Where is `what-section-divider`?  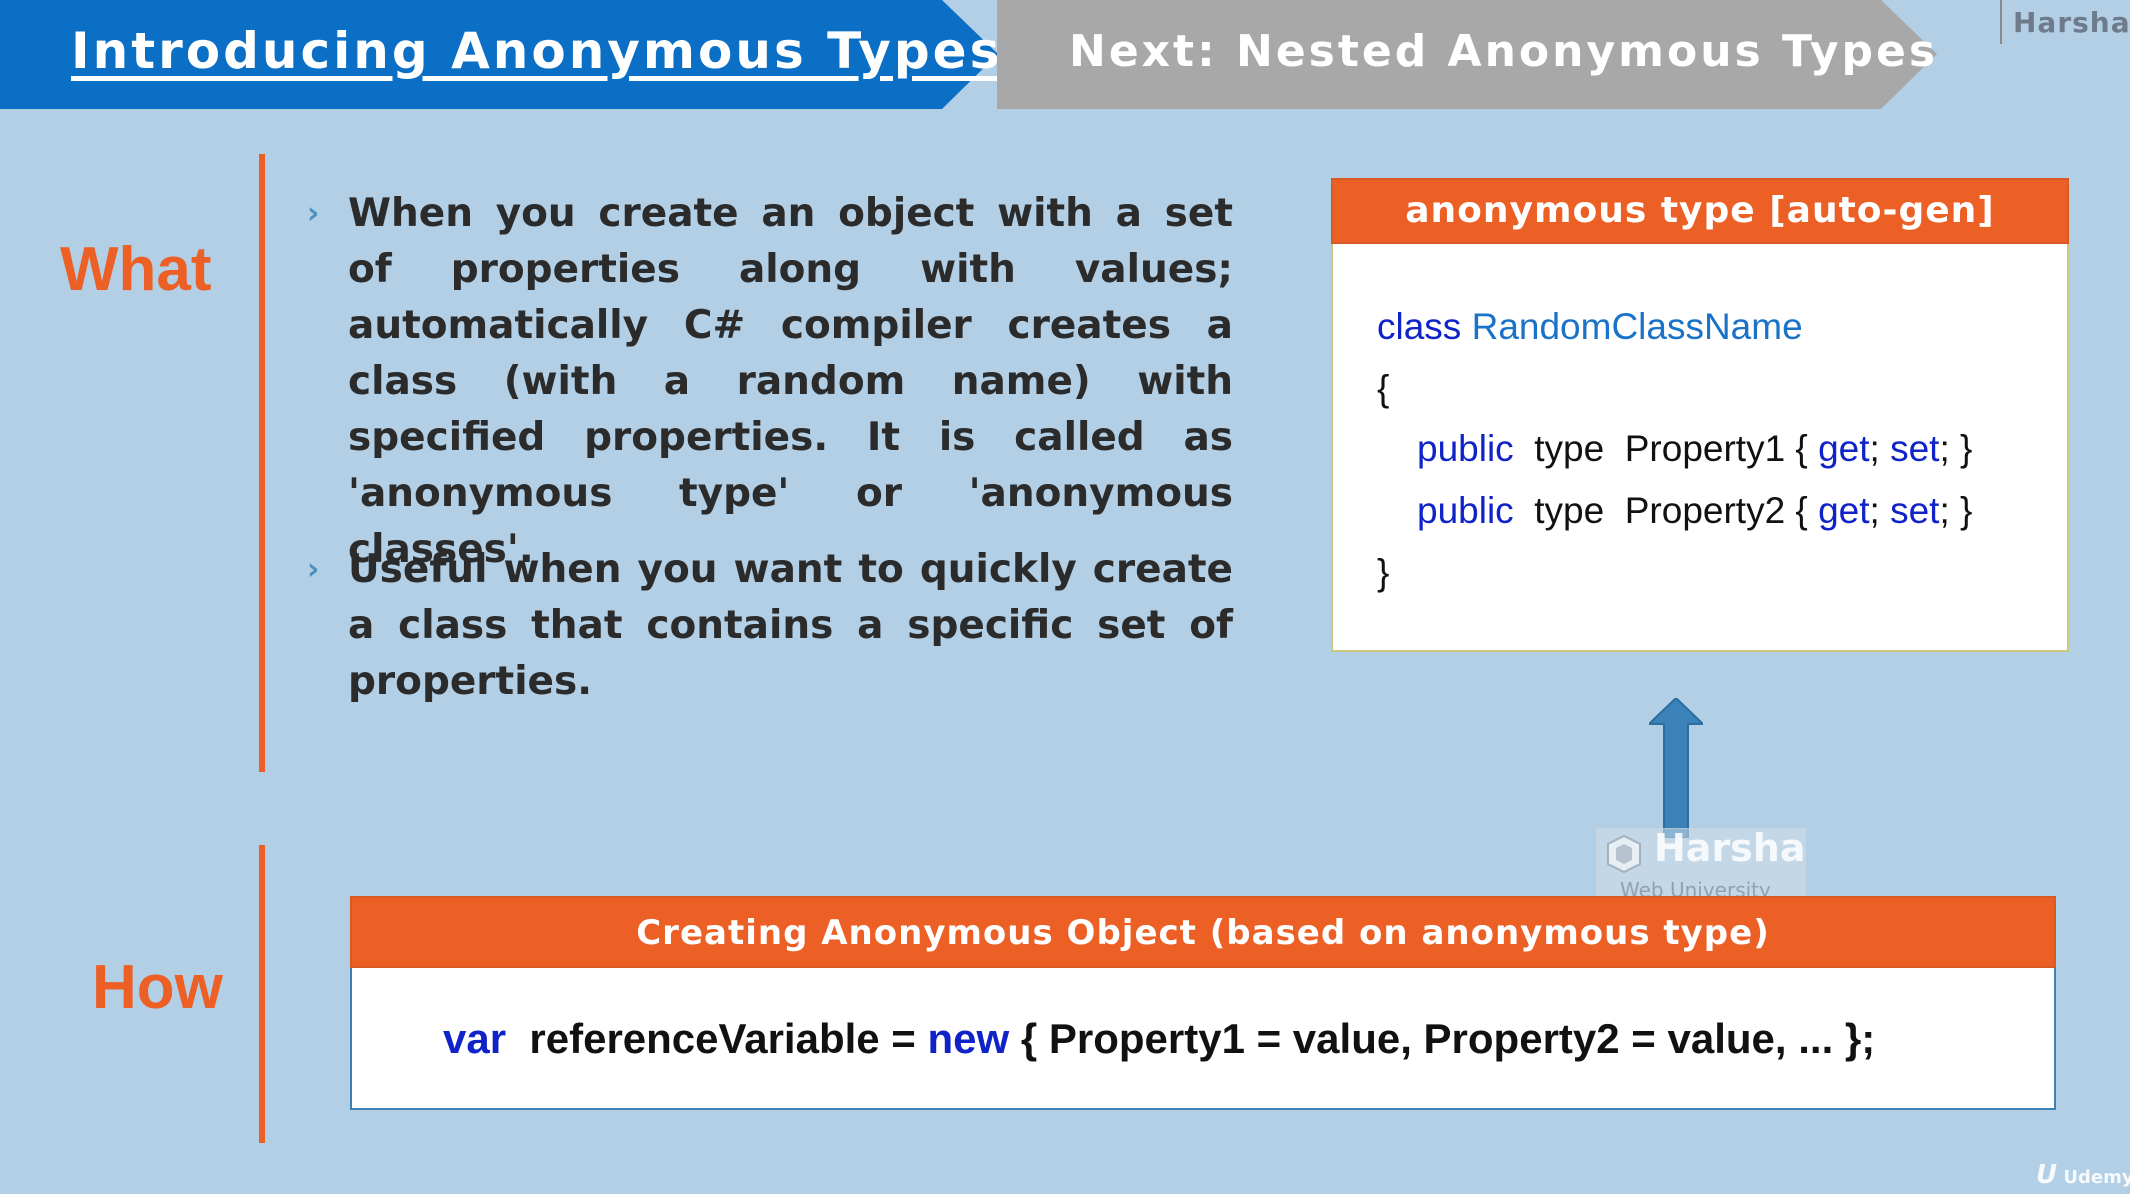 what-section-divider is located at coordinates (262, 463).